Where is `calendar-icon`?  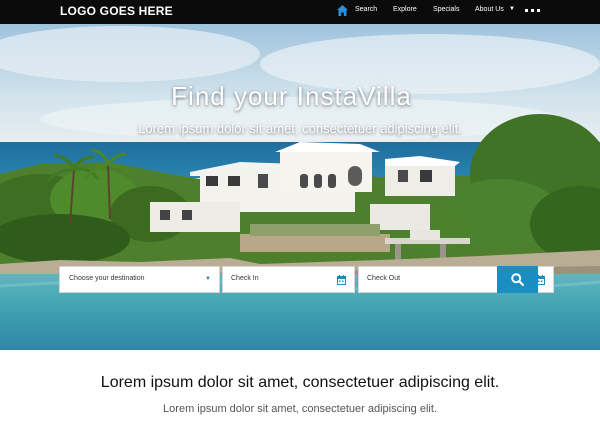
calendar-icon is located at coordinates (341, 280).